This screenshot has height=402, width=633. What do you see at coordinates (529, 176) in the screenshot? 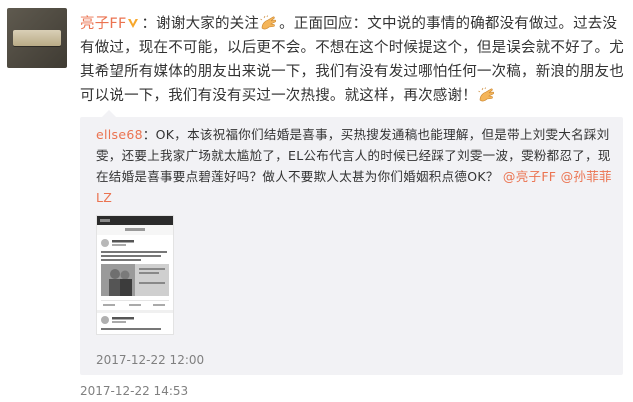
I see `mention-link-1: @亮子FF` at bounding box center [529, 176].